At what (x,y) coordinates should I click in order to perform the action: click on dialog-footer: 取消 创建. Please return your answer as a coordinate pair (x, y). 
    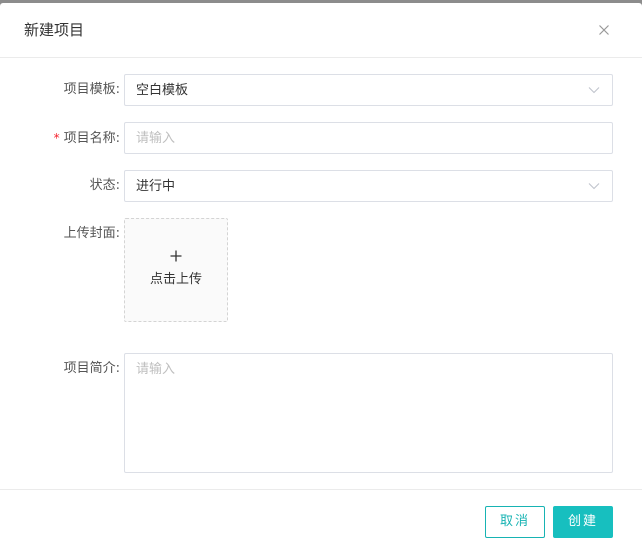
    Looking at the image, I should click on (321, 521).